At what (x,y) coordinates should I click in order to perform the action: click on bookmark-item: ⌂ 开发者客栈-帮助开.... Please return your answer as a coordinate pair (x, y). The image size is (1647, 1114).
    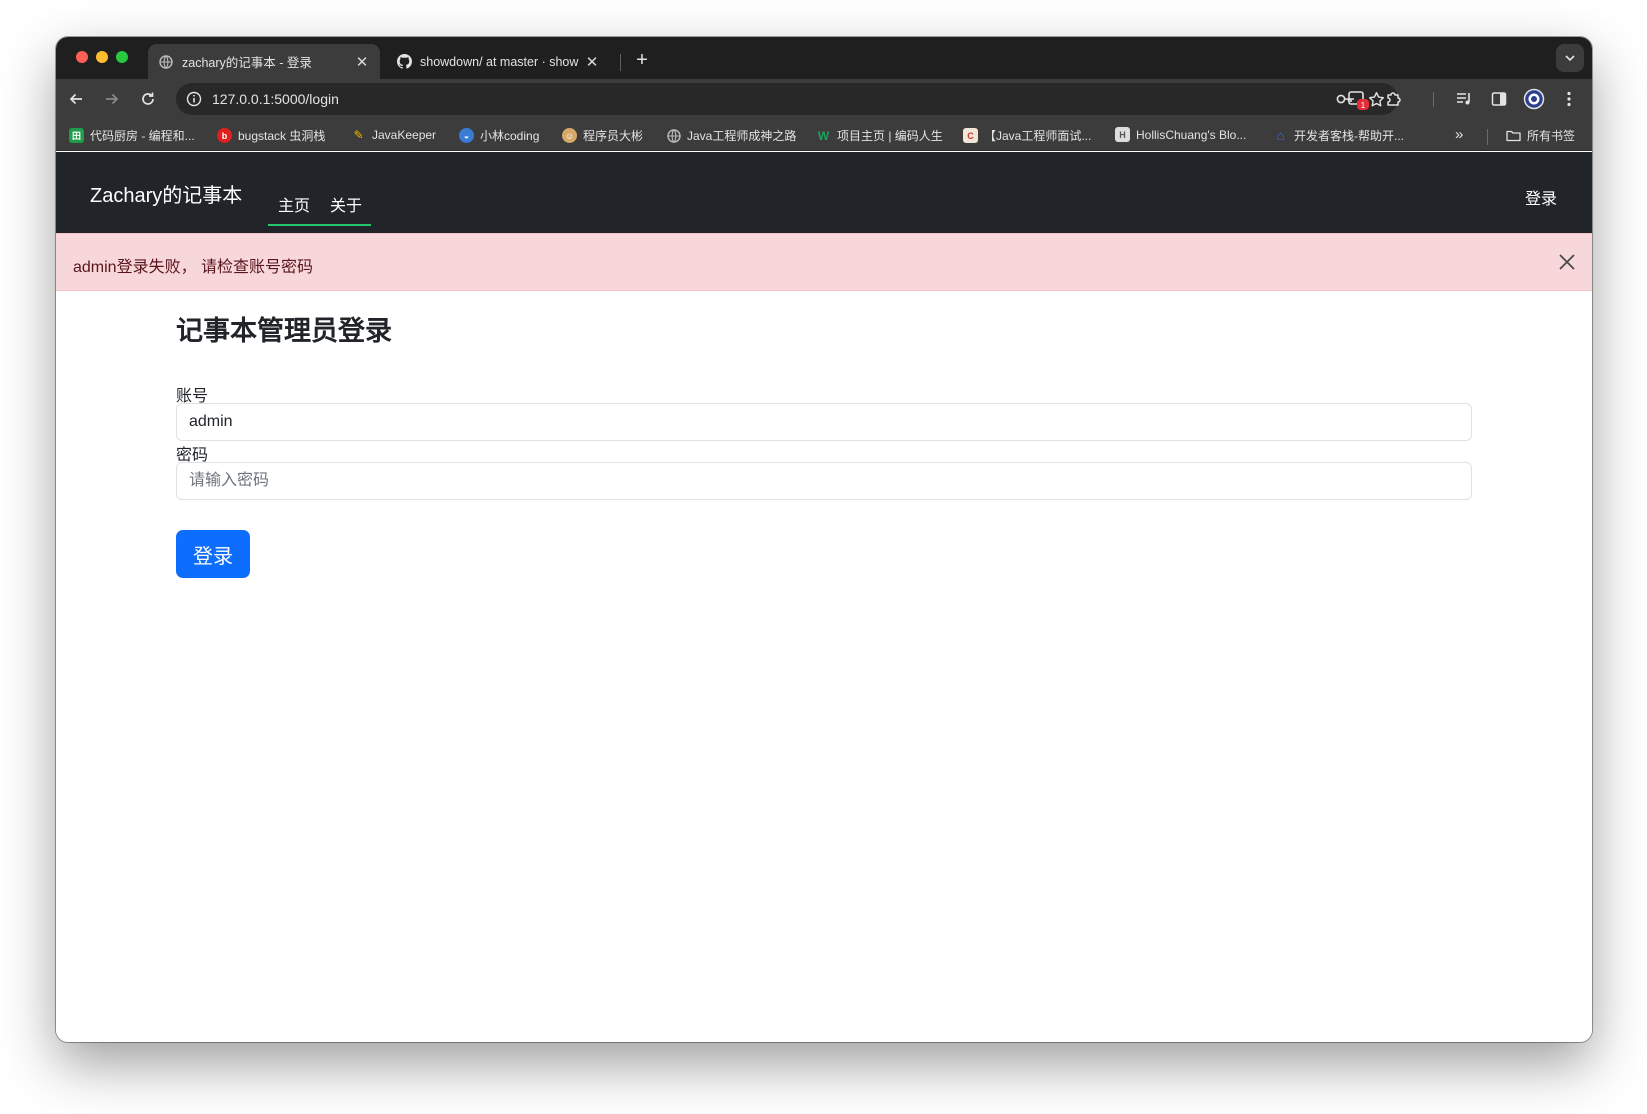
    Looking at the image, I should click on (1338, 135).